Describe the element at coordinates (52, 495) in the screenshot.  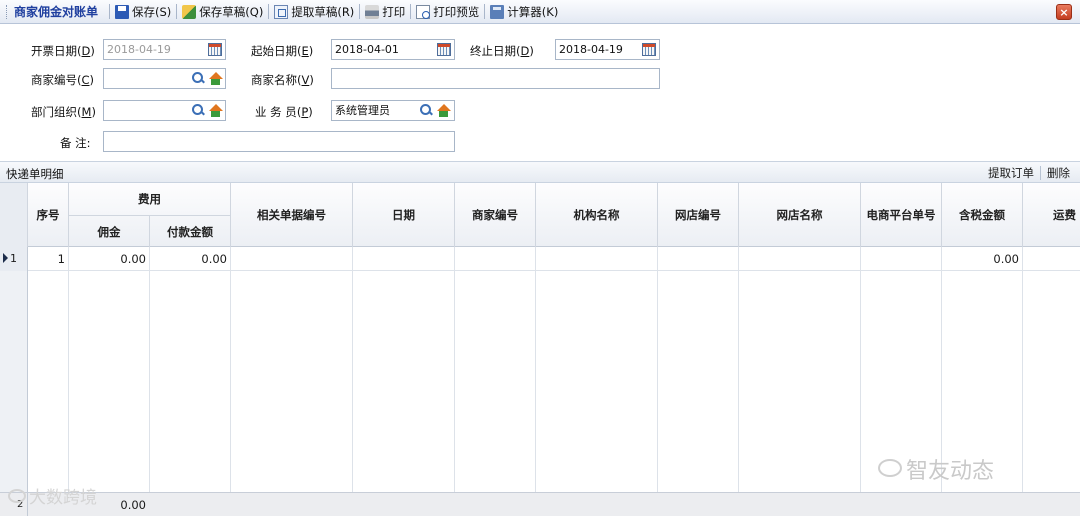
I see `watermark-brand-left: 大数跨境` at that location.